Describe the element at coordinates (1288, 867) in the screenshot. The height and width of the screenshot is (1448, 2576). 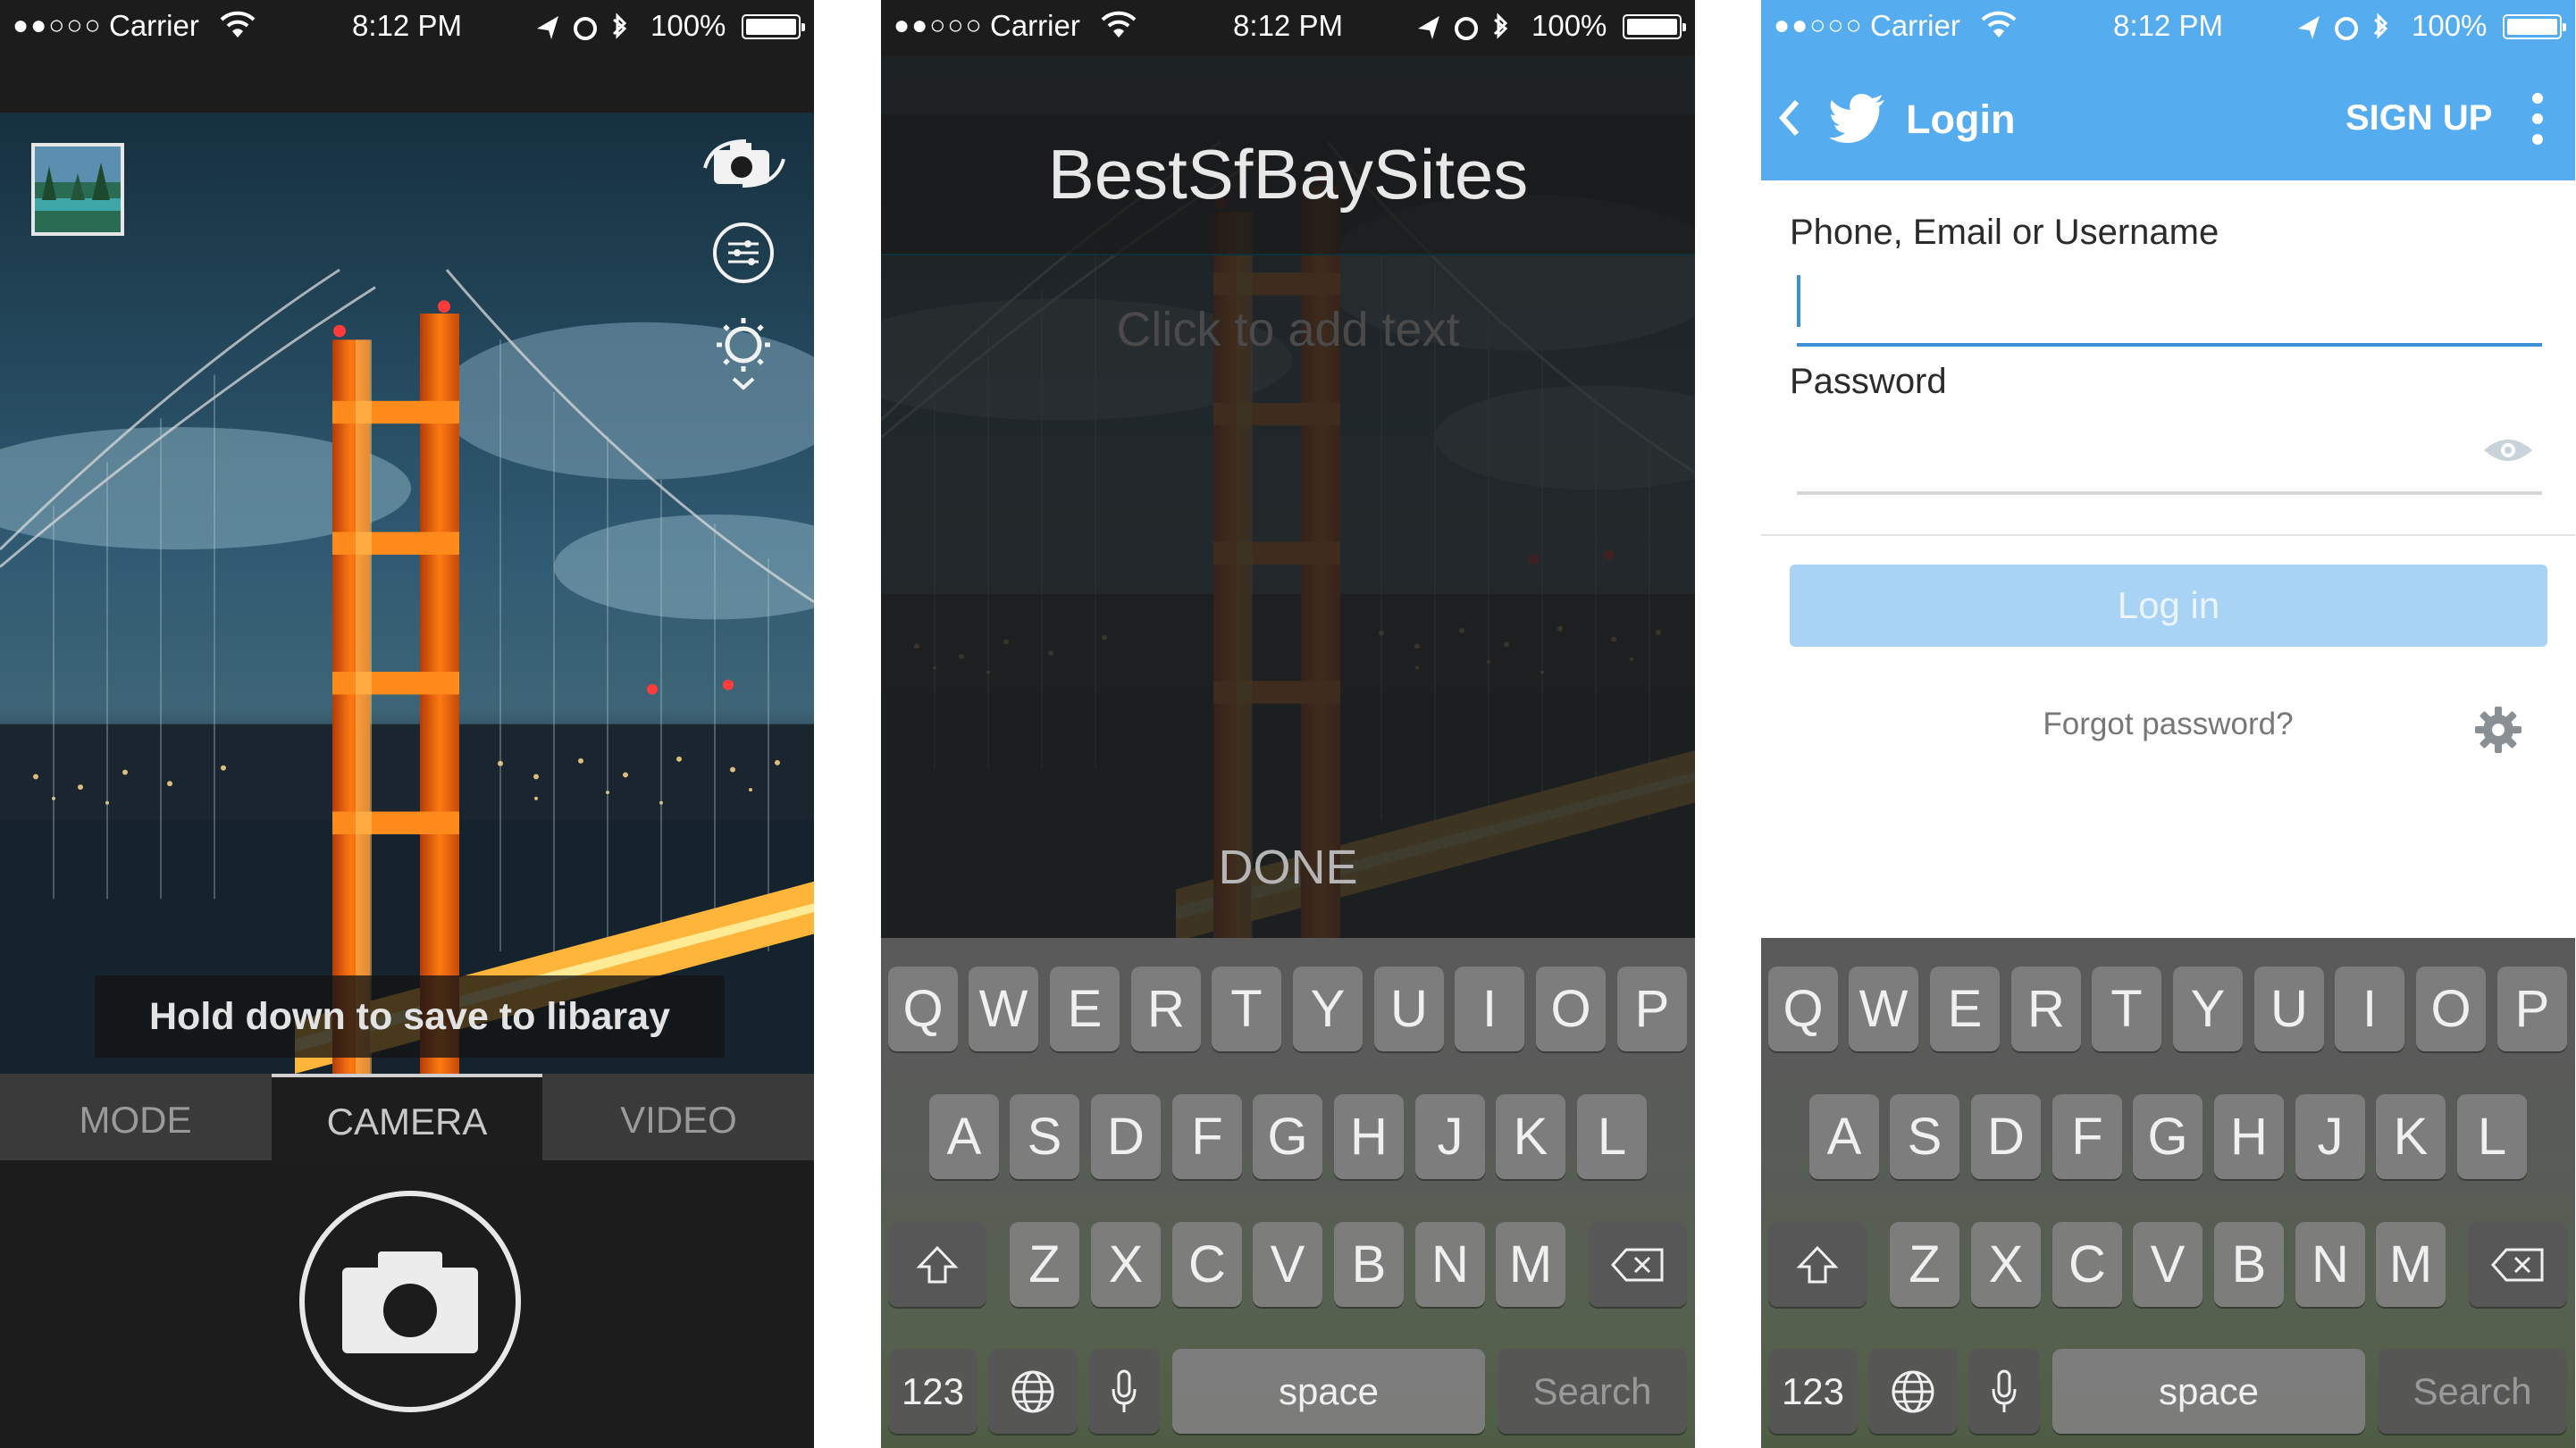
I see `done-button: DONE` at that location.